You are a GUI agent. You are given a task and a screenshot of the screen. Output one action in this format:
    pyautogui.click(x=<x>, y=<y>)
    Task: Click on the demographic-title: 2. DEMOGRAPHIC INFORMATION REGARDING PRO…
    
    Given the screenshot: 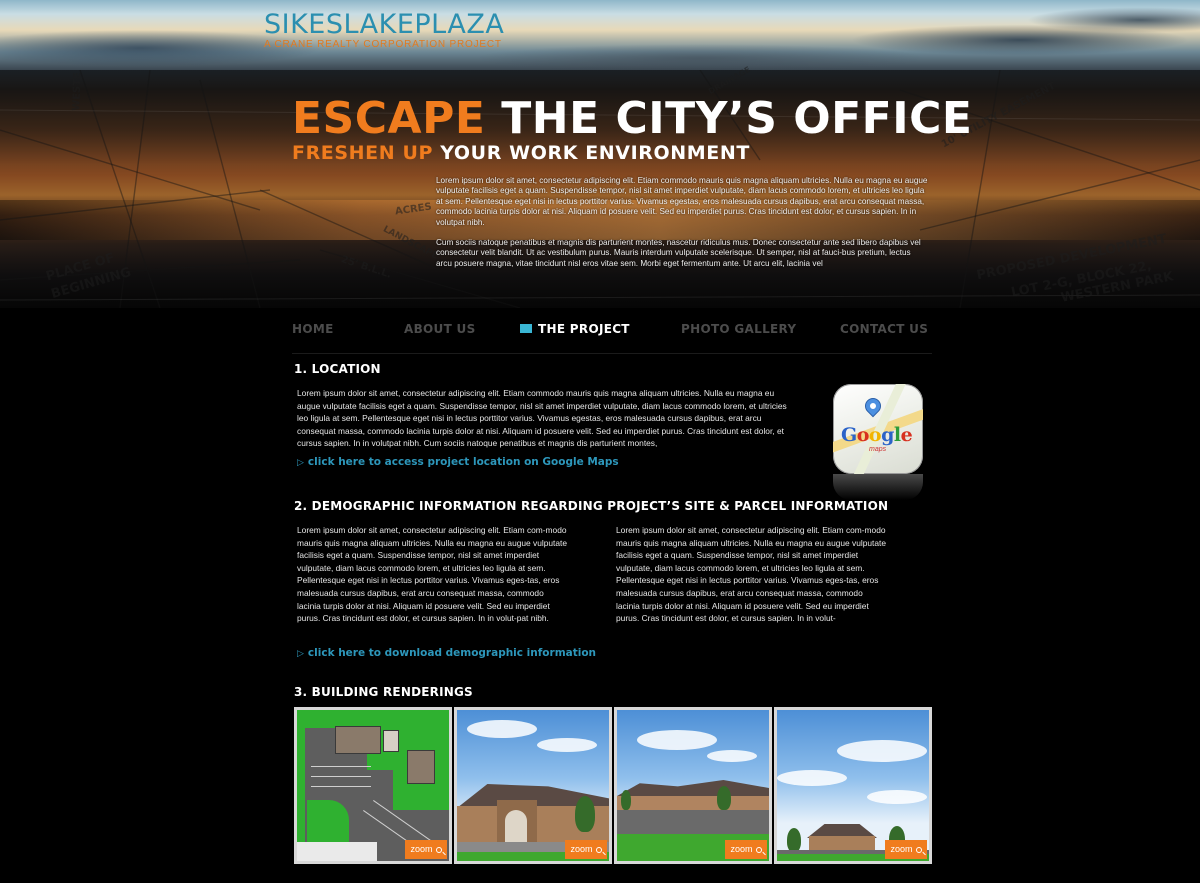 What is the action you would take?
    pyautogui.click(x=591, y=506)
    